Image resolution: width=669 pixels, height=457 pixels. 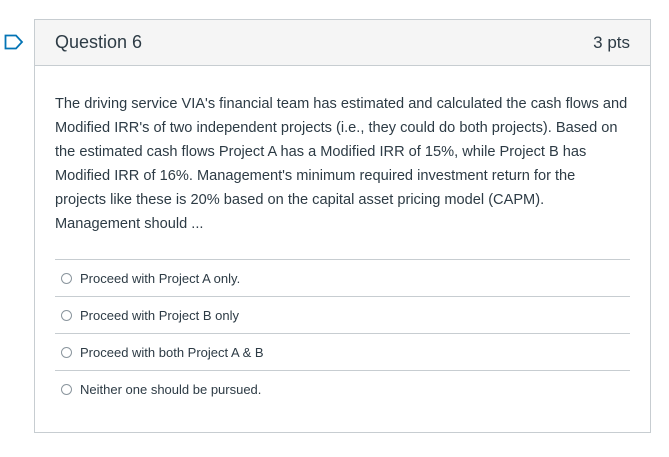 I want to click on answer-option-a: Proceed with Project A only., so click(x=342, y=278).